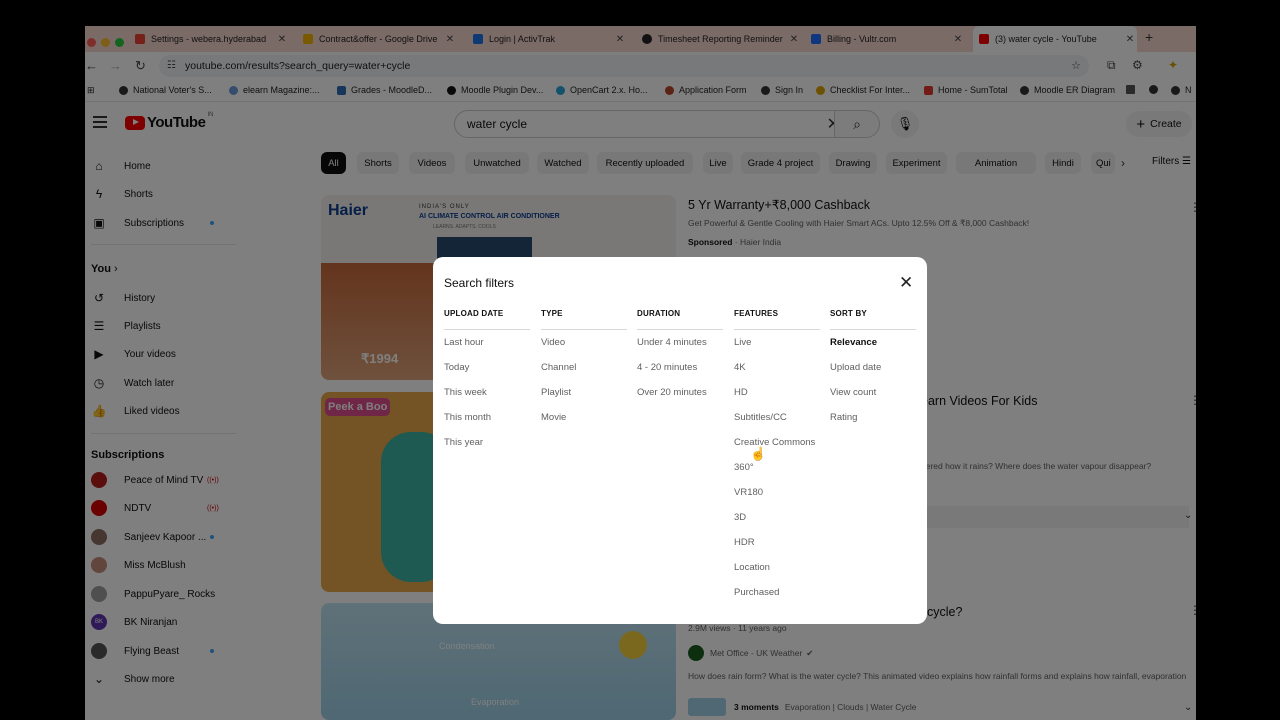  Describe the element at coordinates (873, 318) in the screenshot. I see `column-header: SORT BY` at that location.